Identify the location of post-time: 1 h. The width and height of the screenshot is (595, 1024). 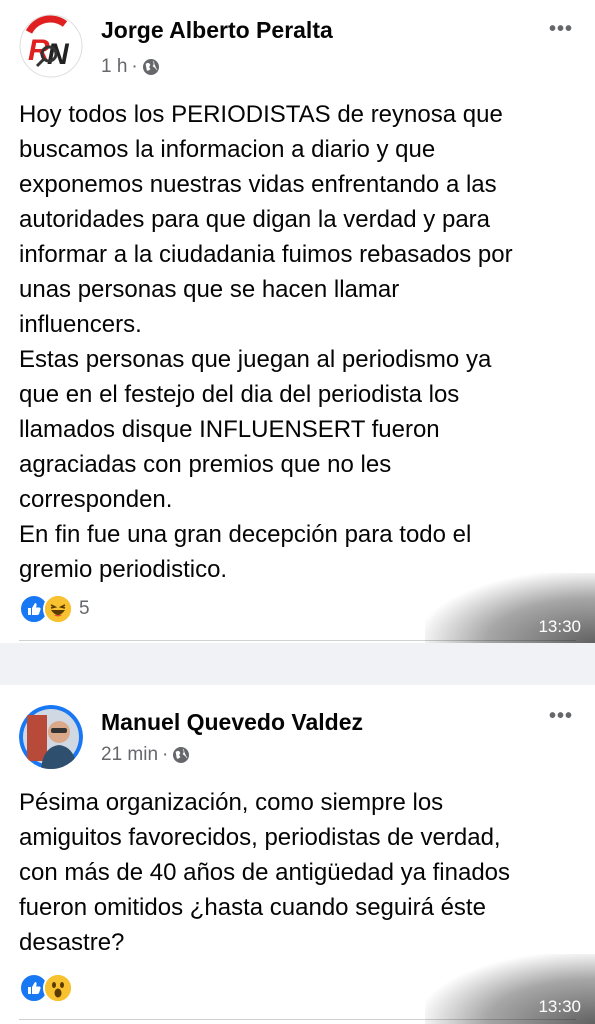
(114, 67).